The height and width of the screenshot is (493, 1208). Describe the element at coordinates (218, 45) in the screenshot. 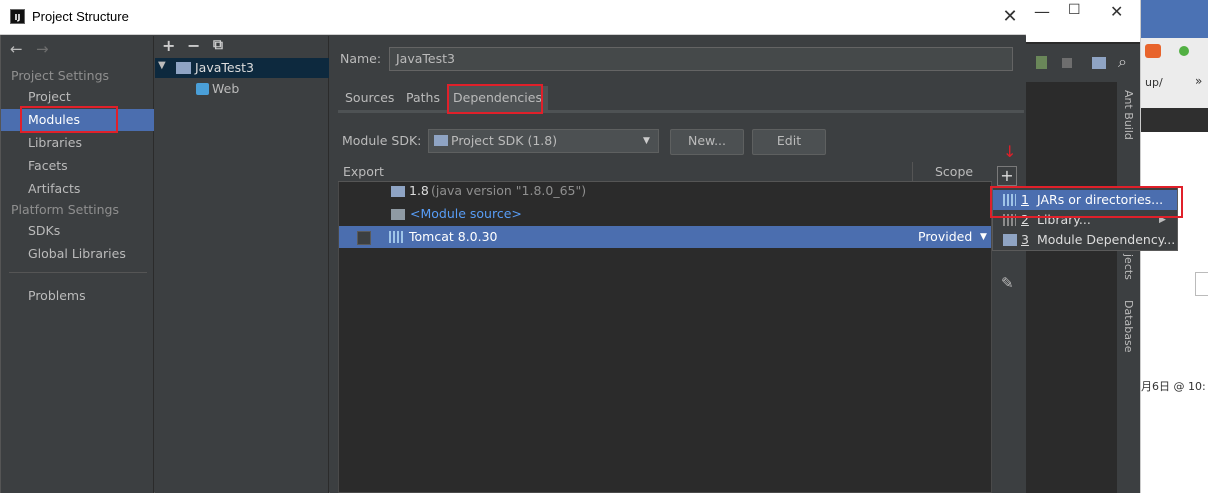

I see `copy-module-icon: ⧉` at that location.